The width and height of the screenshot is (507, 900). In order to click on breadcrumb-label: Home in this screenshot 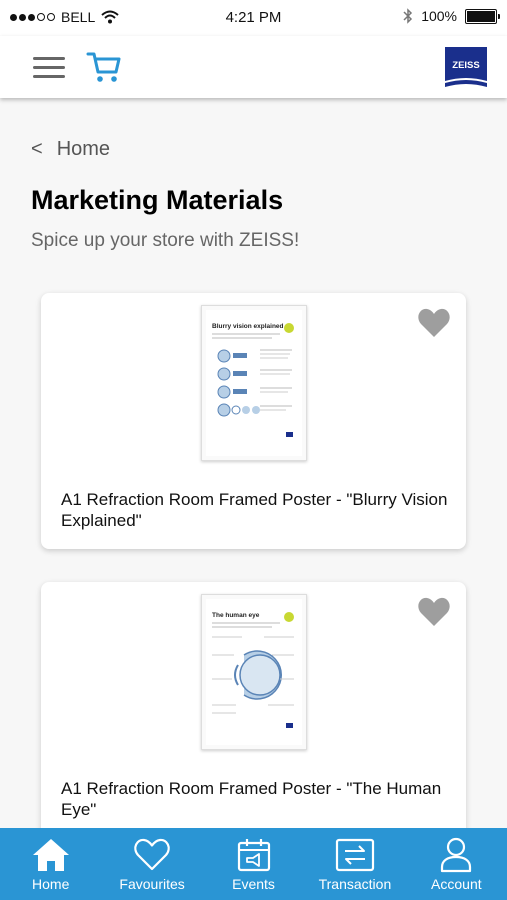, I will do `click(83, 149)`.